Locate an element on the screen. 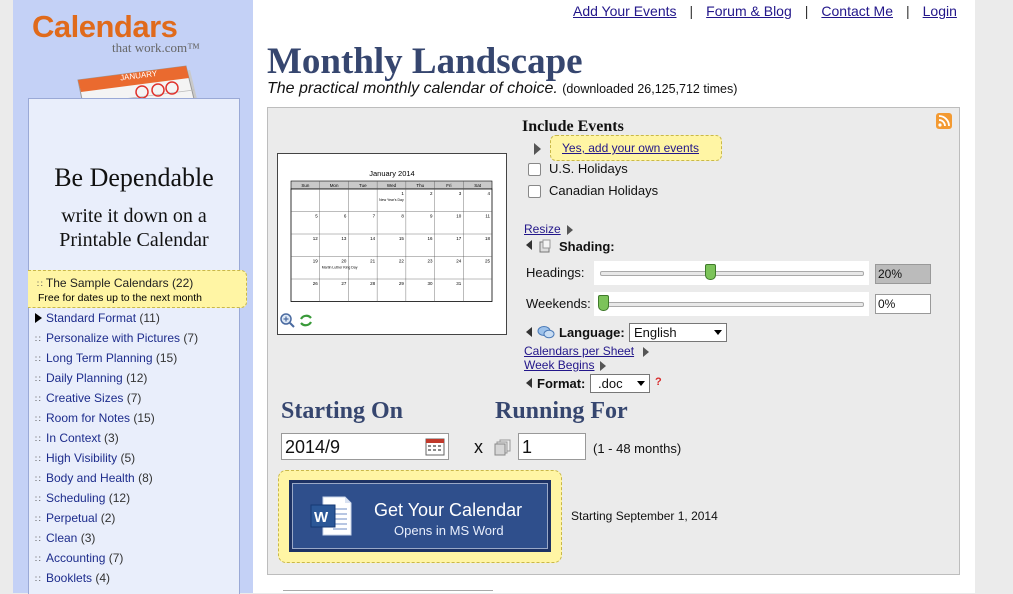 This screenshot has height=594, width=1013. headings-slider-track is located at coordinates (732, 273).